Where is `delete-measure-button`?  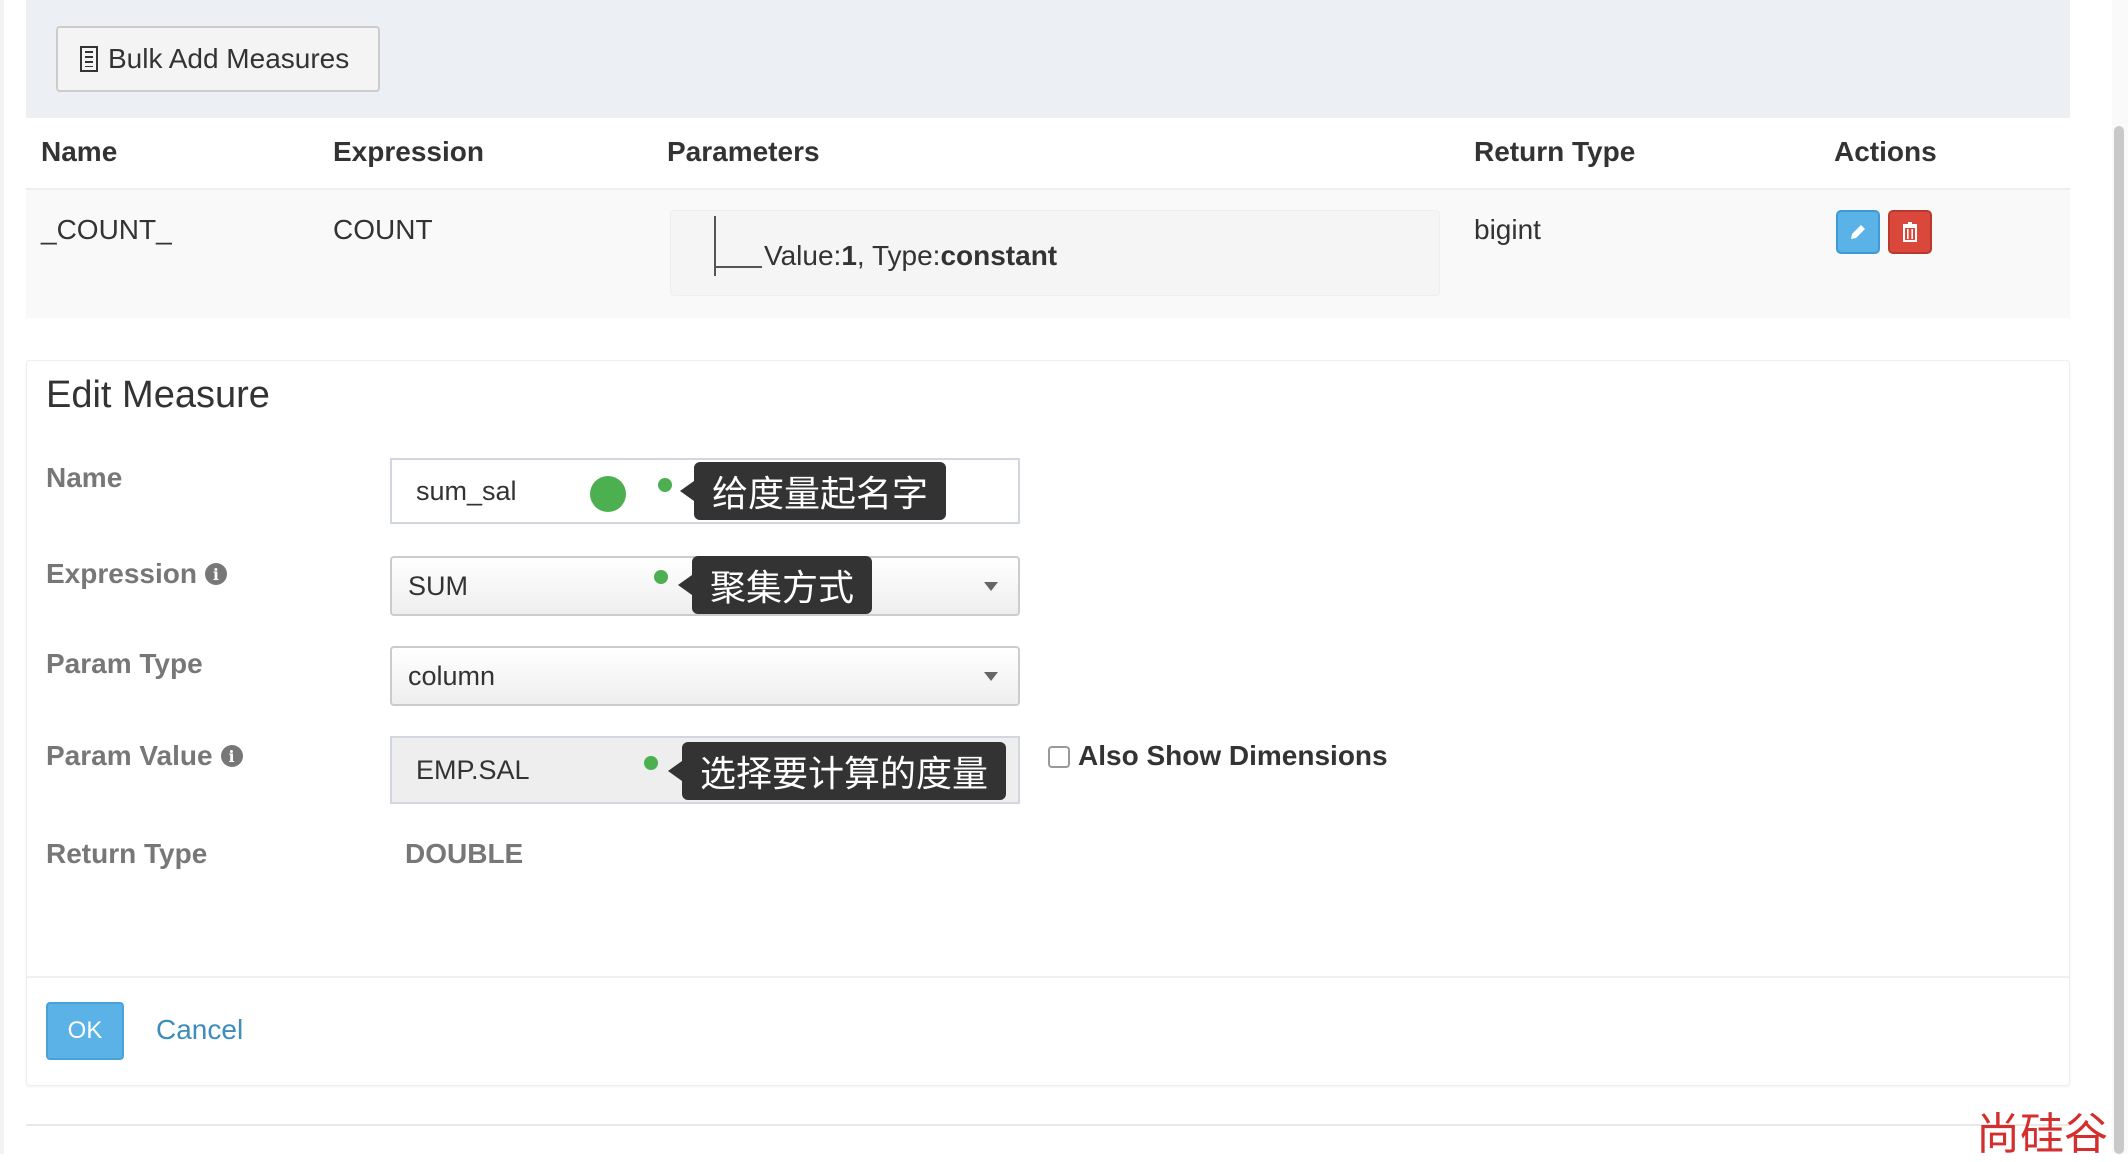
delete-measure-button is located at coordinates (1910, 232).